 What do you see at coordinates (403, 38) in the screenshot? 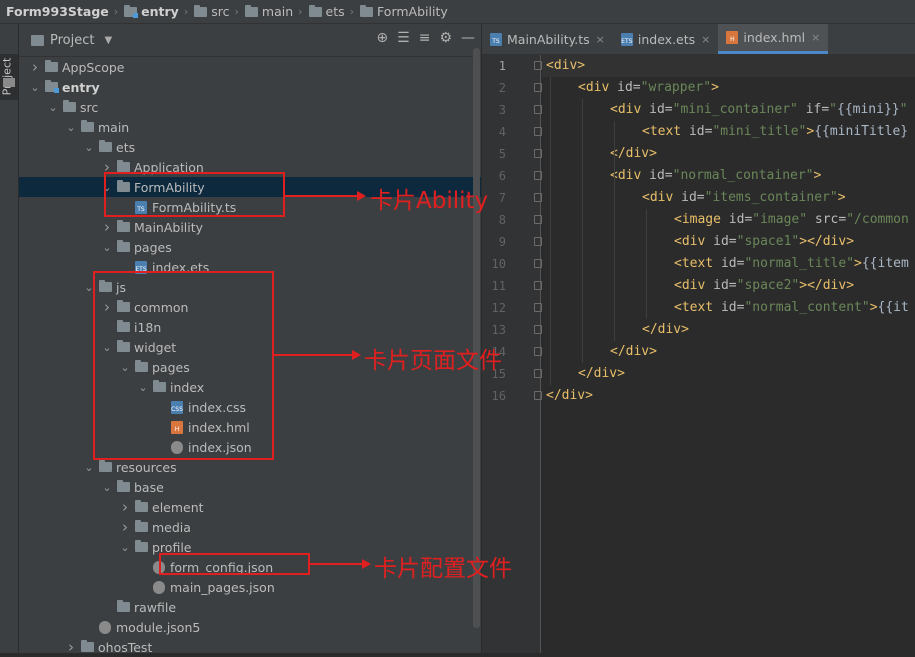
I see `expand-all-icon: ☰` at bounding box center [403, 38].